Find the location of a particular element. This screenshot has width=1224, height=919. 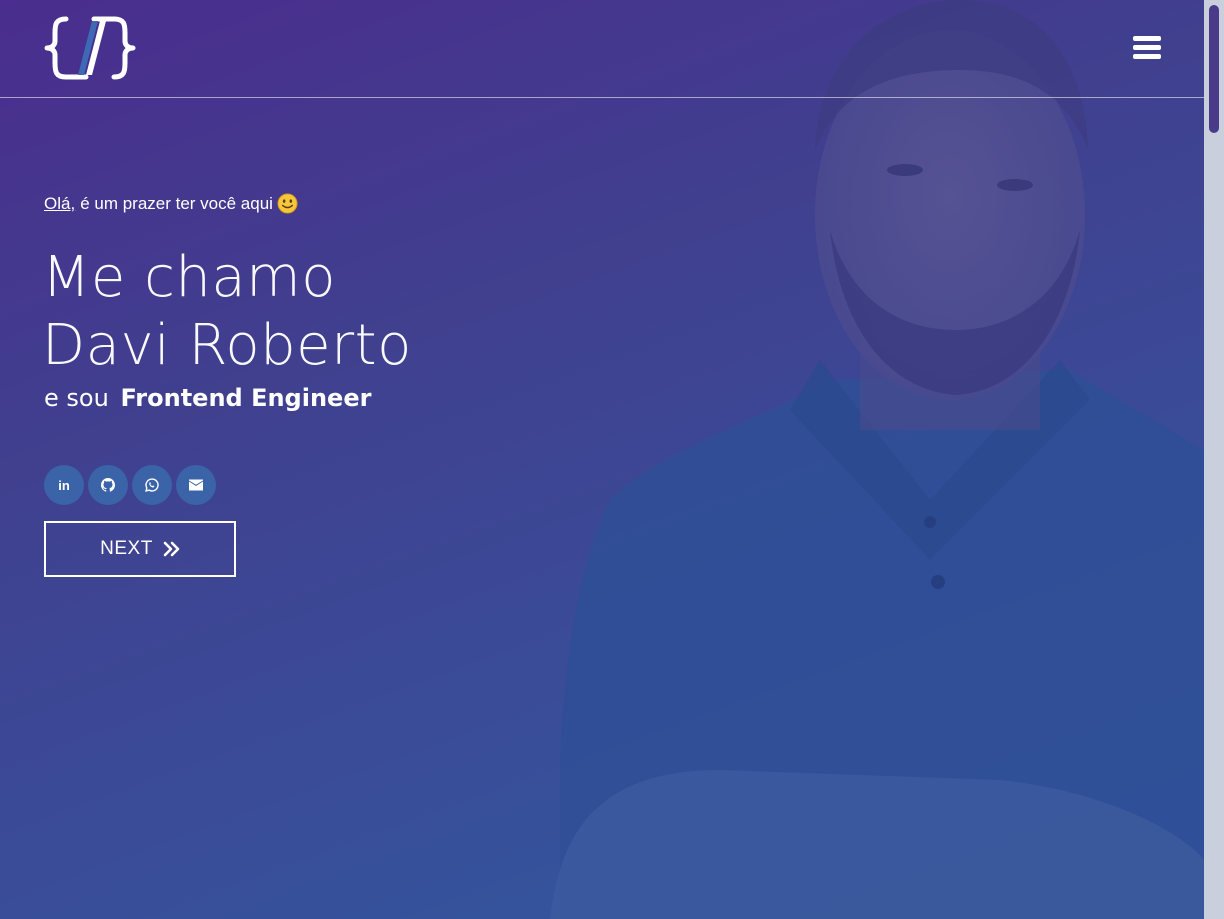

next-button: NEXT is located at coordinates (140, 549).